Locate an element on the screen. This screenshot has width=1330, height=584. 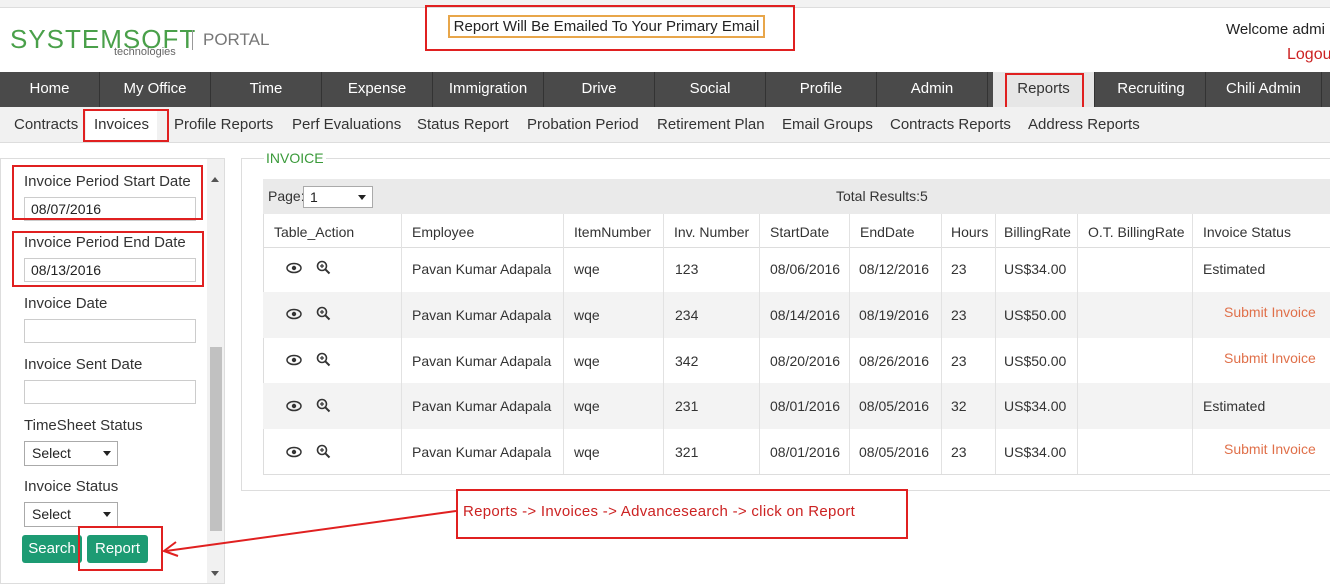
annotation-arrow is located at coordinates (309, 533).